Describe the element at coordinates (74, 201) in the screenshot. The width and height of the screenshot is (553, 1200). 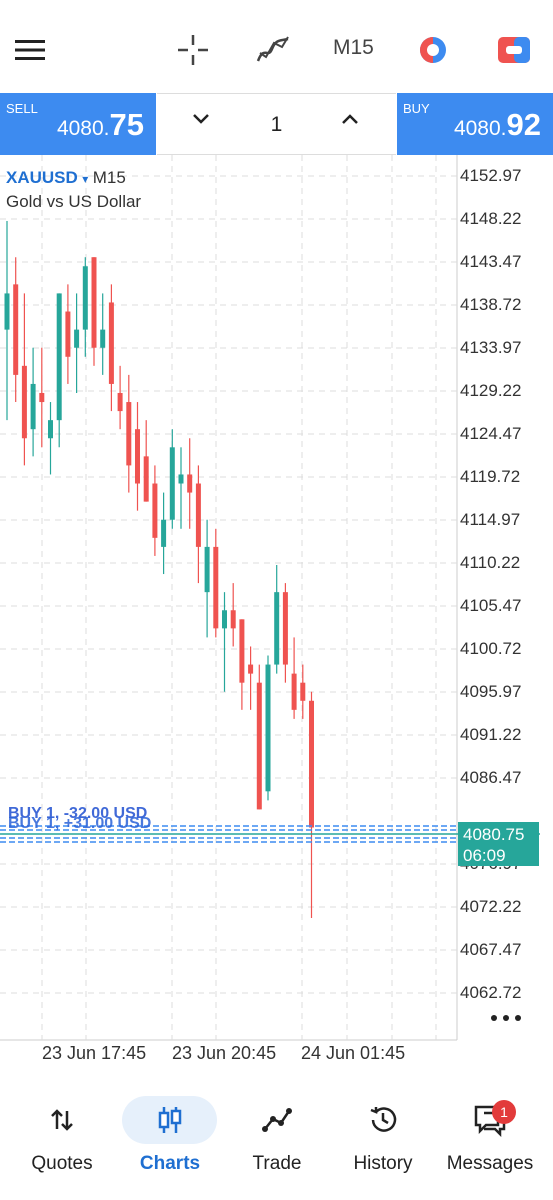
I see `symbol-description: Gold vs US Dollar` at that location.